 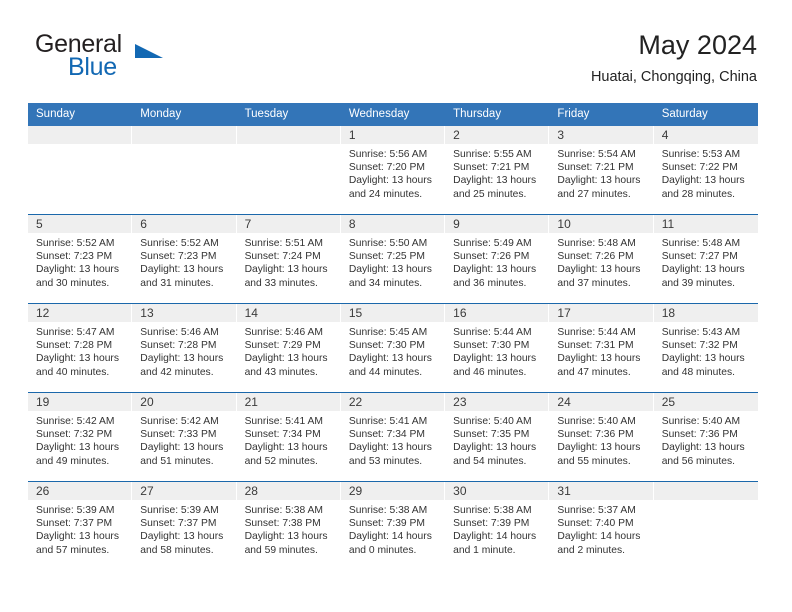 I want to click on day-number: 7, so click(x=288, y=224).